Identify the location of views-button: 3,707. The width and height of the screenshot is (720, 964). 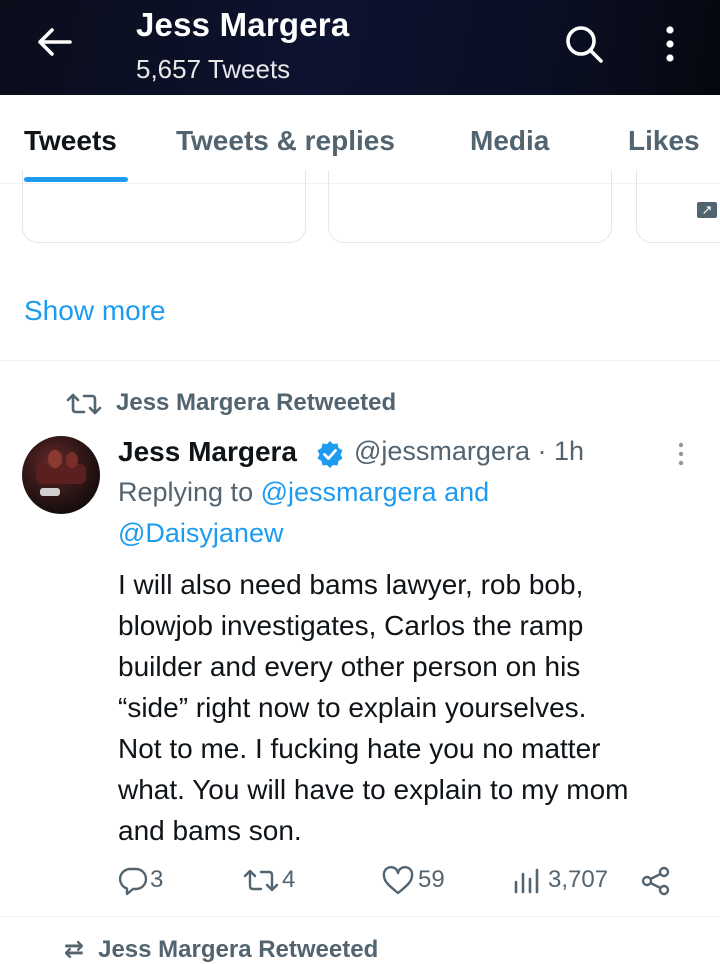
(562, 882).